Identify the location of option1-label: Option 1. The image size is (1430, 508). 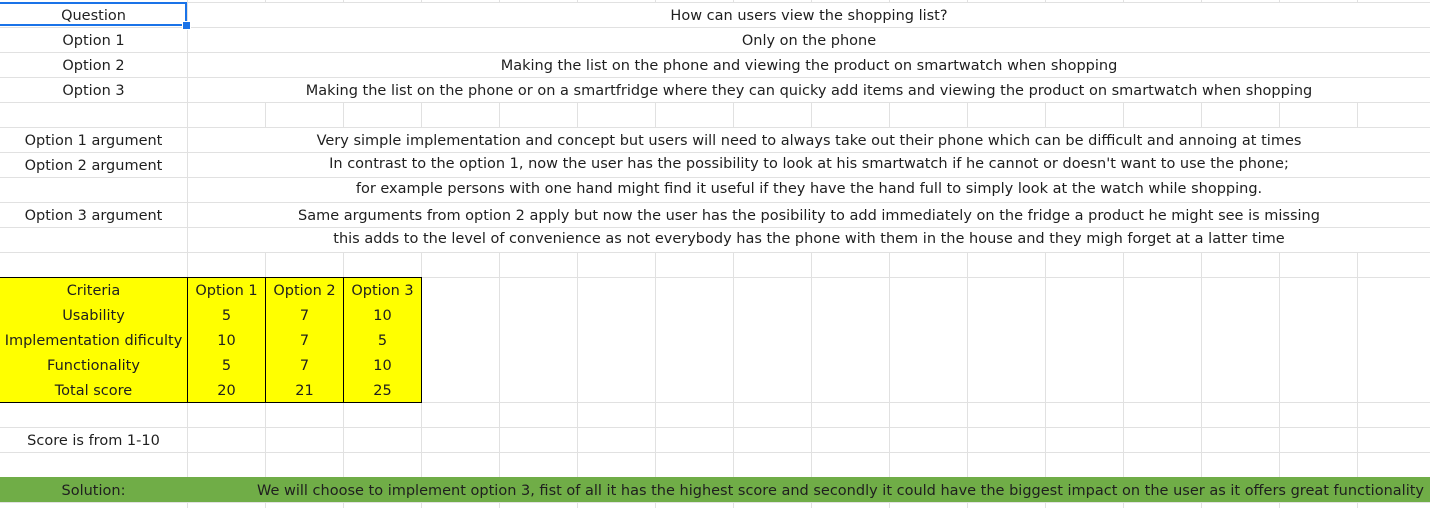
(93, 40).